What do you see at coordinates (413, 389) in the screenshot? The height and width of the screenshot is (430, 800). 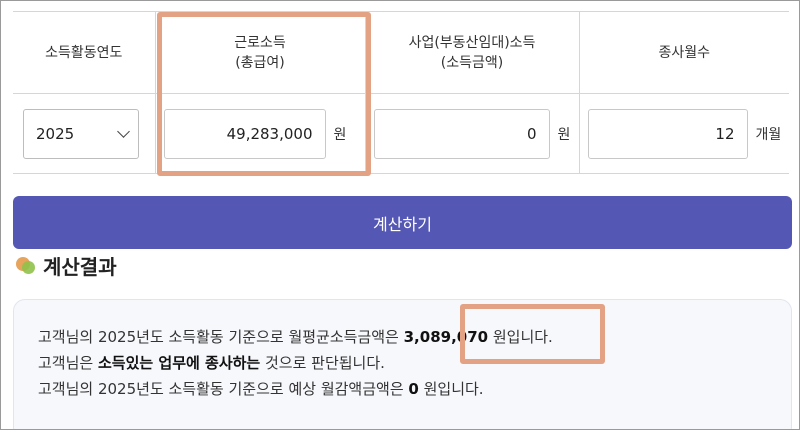 I see `reduction-amount: 0` at bounding box center [413, 389].